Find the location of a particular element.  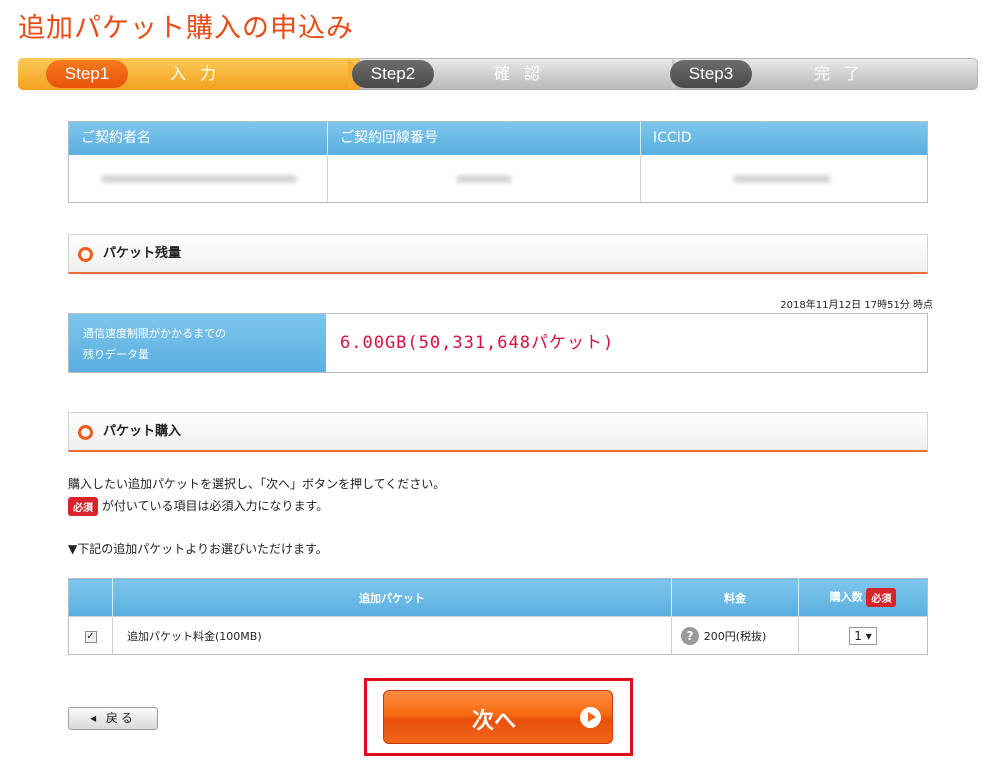

remaining-value: 6.00GB(50,331,648パケット) is located at coordinates (477, 343).